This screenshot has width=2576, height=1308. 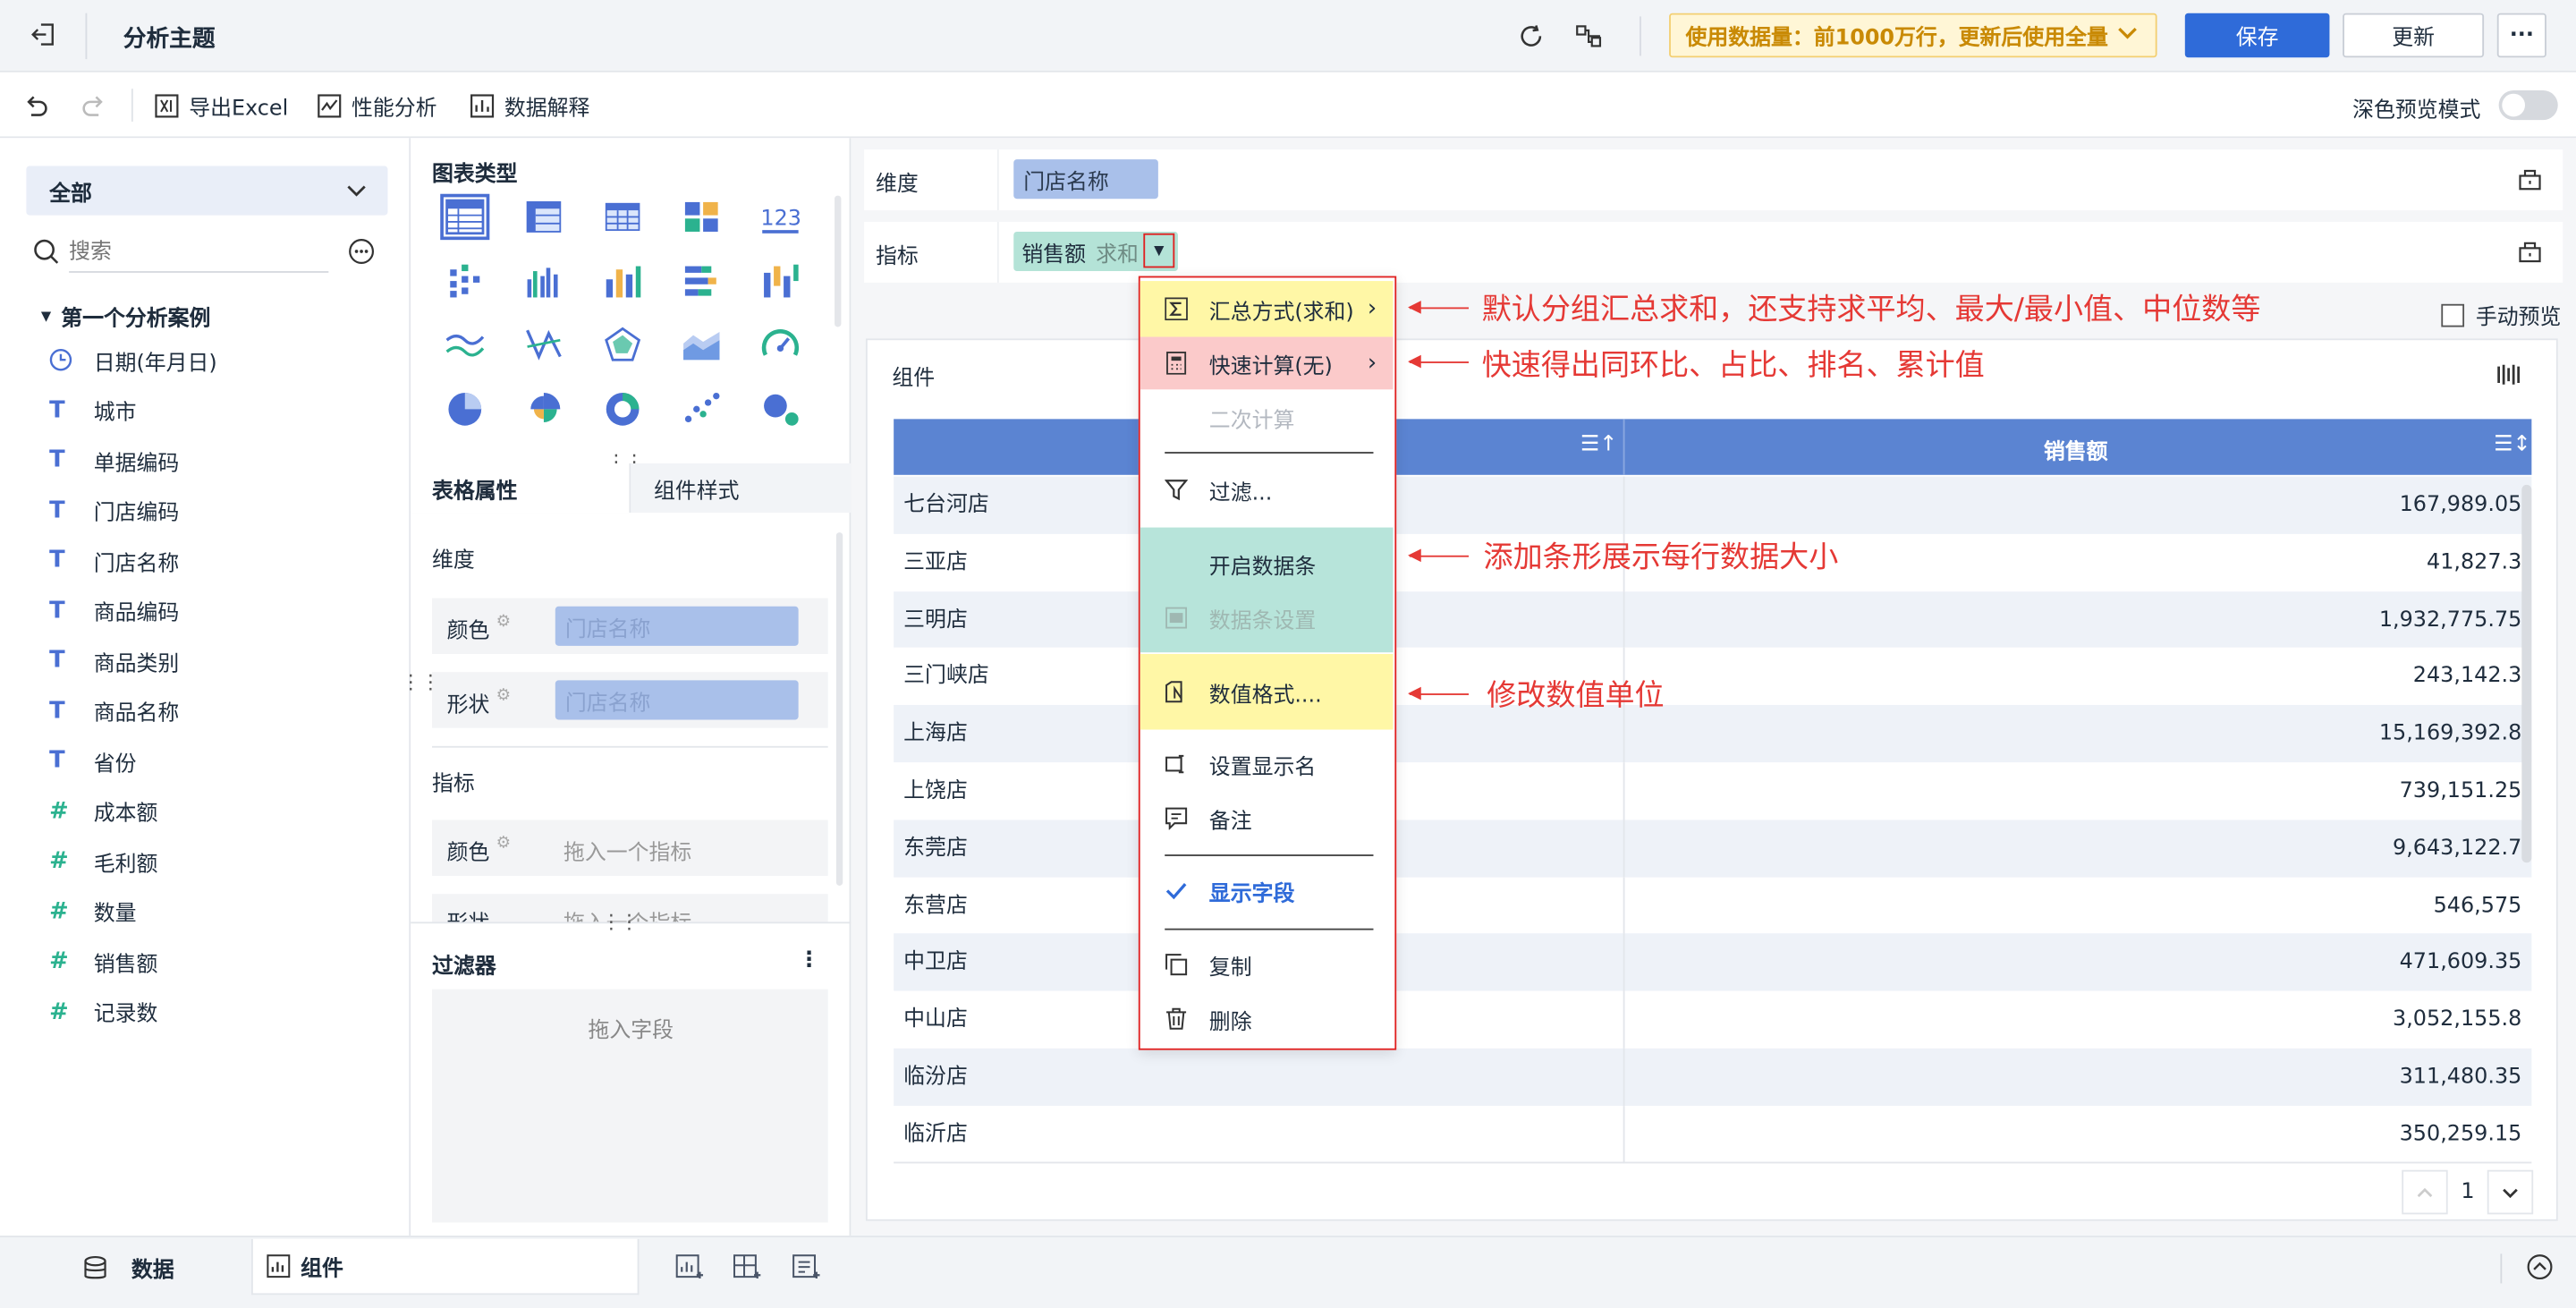 What do you see at coordinates (103, 961) in the screenshot?
I see `field-item: # 销售额` at bounding box center [103, 961].